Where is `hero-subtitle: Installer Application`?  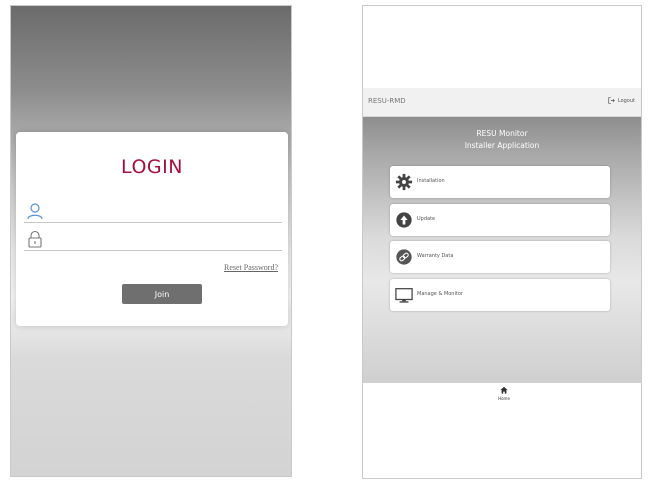
hero-subtitle: Installer Application is located at coordinates (502, 145).